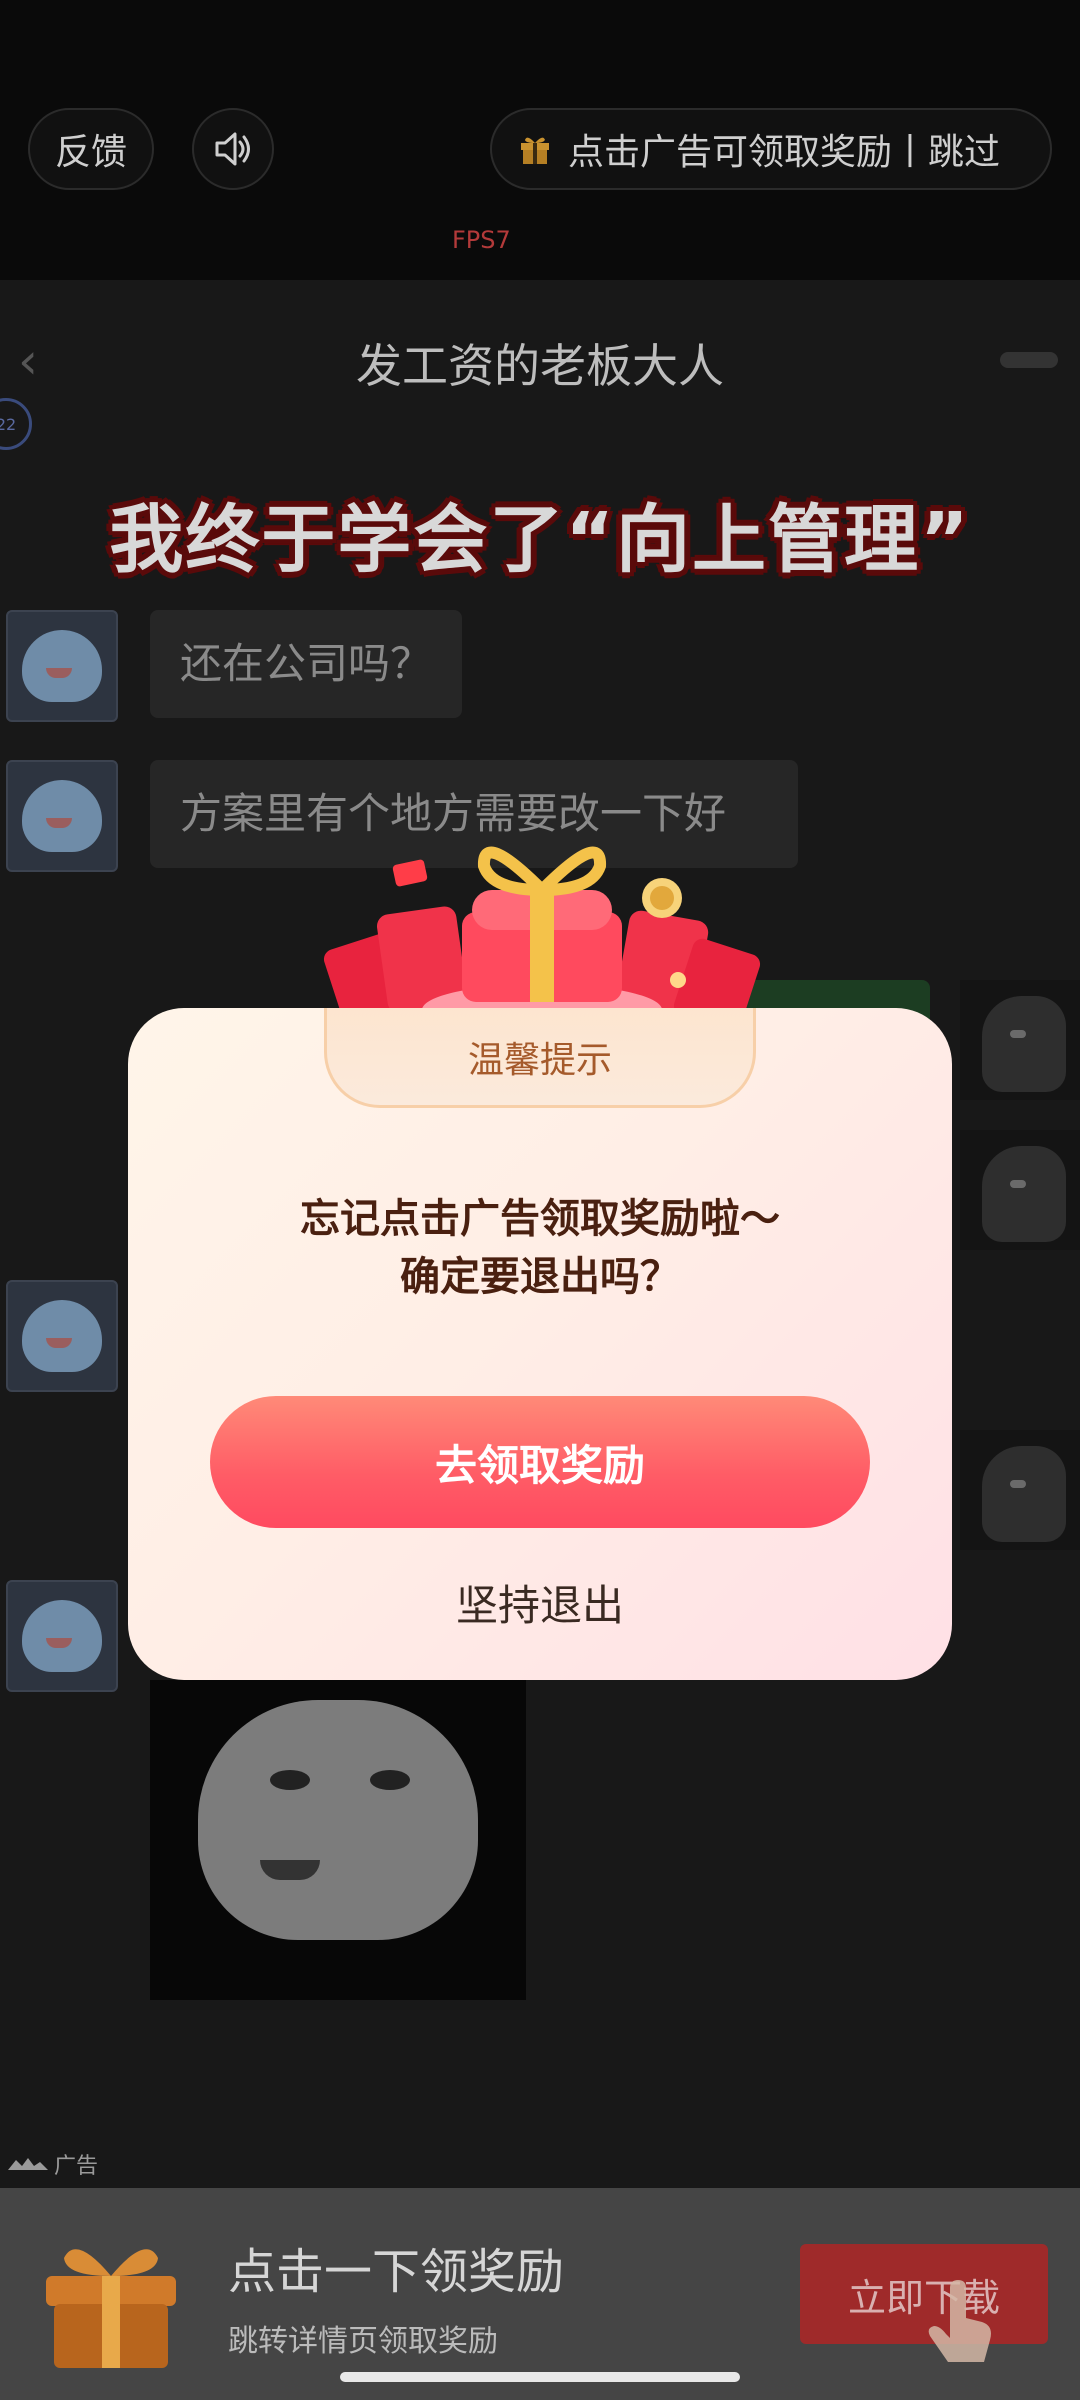  I want to click on dialog-message: 忘记点击广告领取奖励啦～ 确定要退出吗？, so click(540, 1248).